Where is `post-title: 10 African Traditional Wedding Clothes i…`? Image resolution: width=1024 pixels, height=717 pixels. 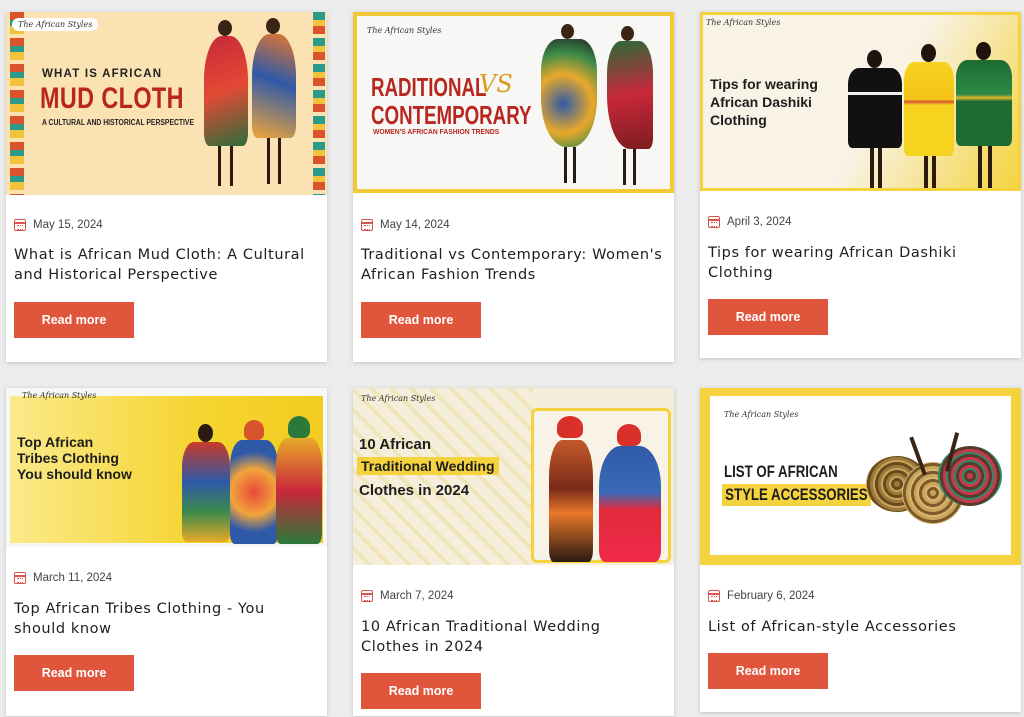 post-title: 10 African Traditional Wedding Clothes i… is located at coordinates (512, 637).